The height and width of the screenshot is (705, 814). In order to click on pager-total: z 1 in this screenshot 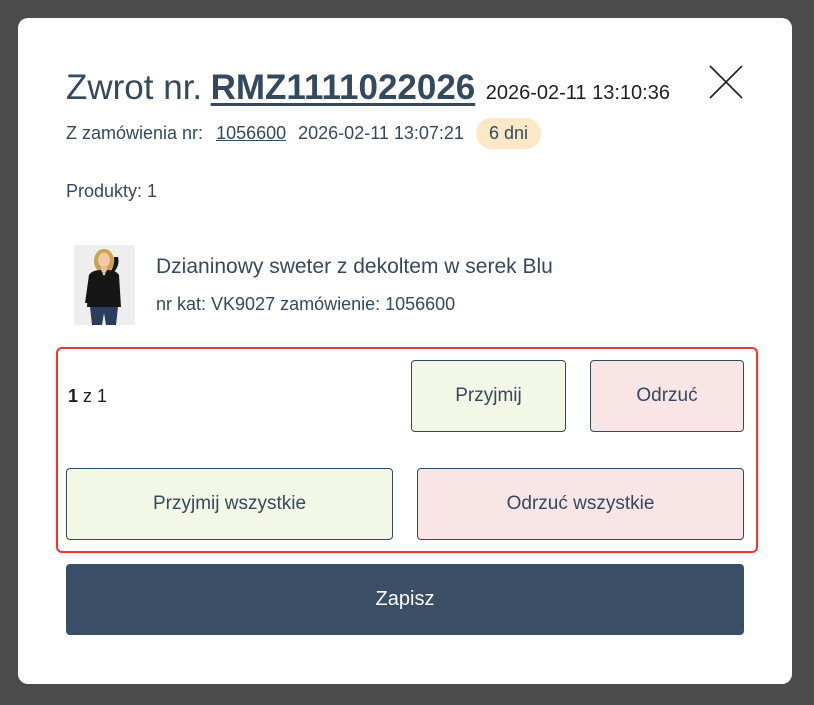, I will do `click(93, 396)`.